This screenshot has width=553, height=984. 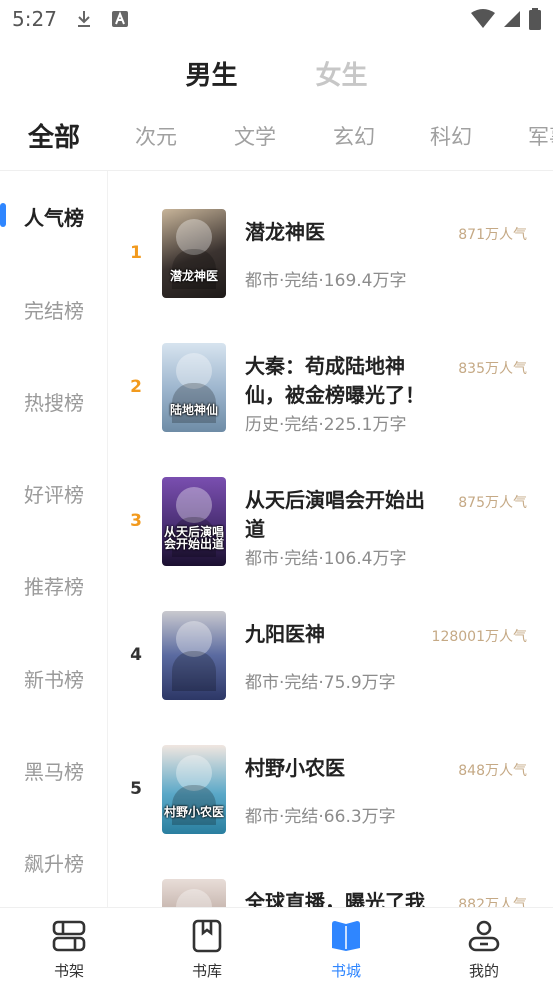 I want to click on rank-number: 5, so click(x=136, y=789).